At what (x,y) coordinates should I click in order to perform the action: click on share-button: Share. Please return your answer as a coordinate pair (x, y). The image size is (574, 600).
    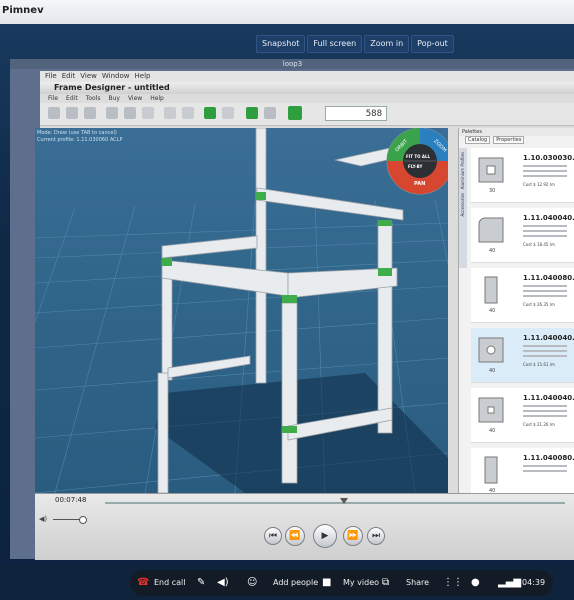
    Looking at the image, I should click on (417, 582).